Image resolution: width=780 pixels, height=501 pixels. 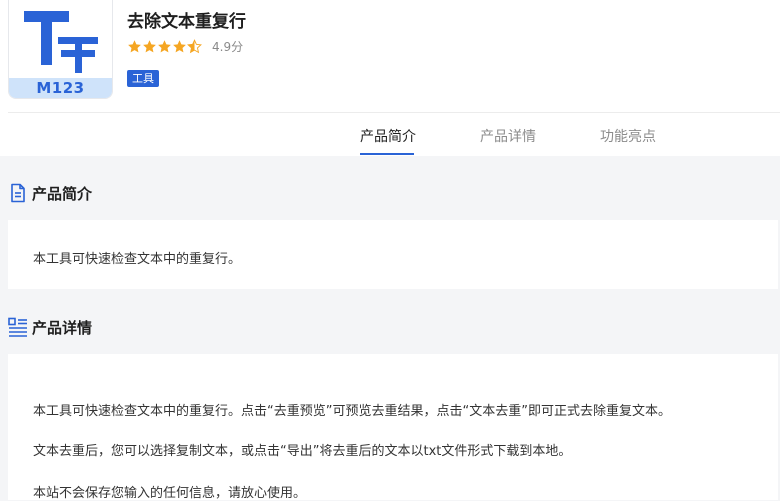 I want to click on intro-card: 本工具可快速检查文本中的重复行。, so click(x=393, y=254).